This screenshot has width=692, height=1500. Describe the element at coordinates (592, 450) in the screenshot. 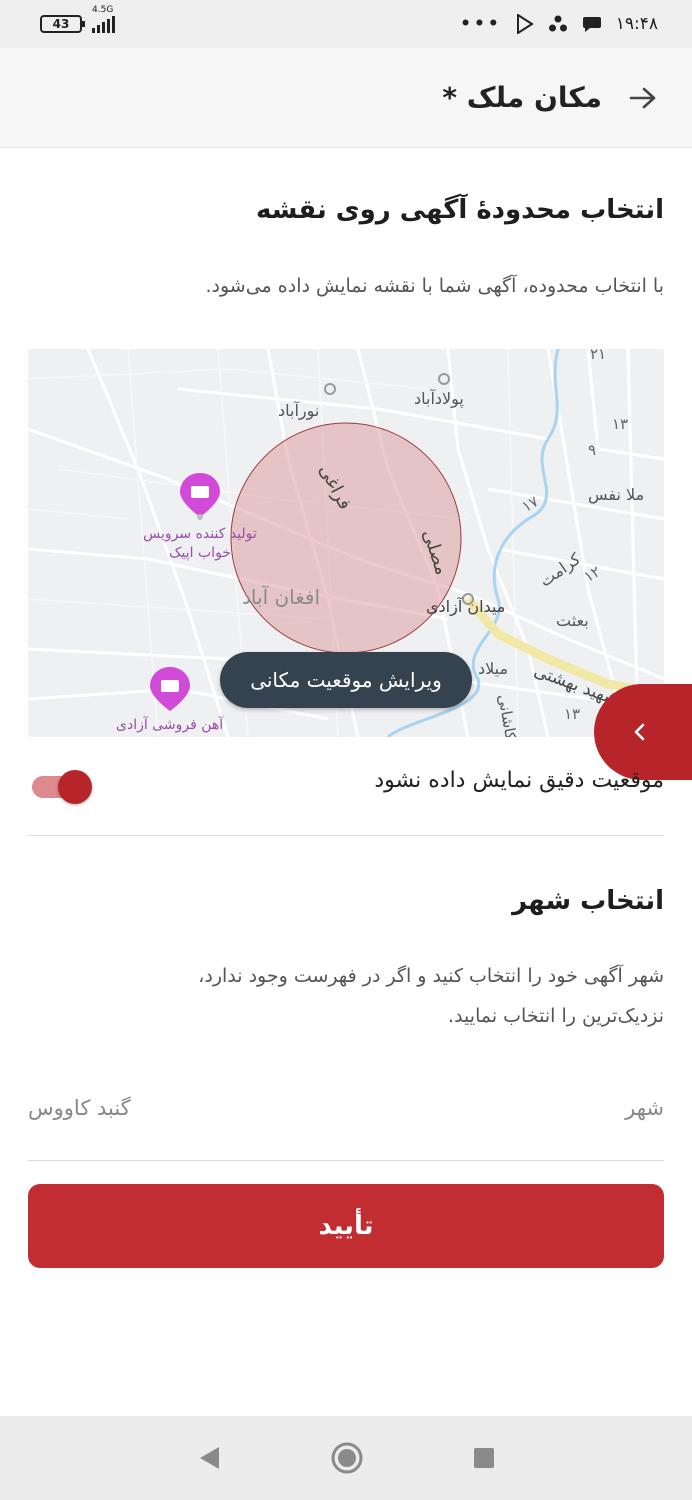

I see `map-label-9: ۹` at that location.